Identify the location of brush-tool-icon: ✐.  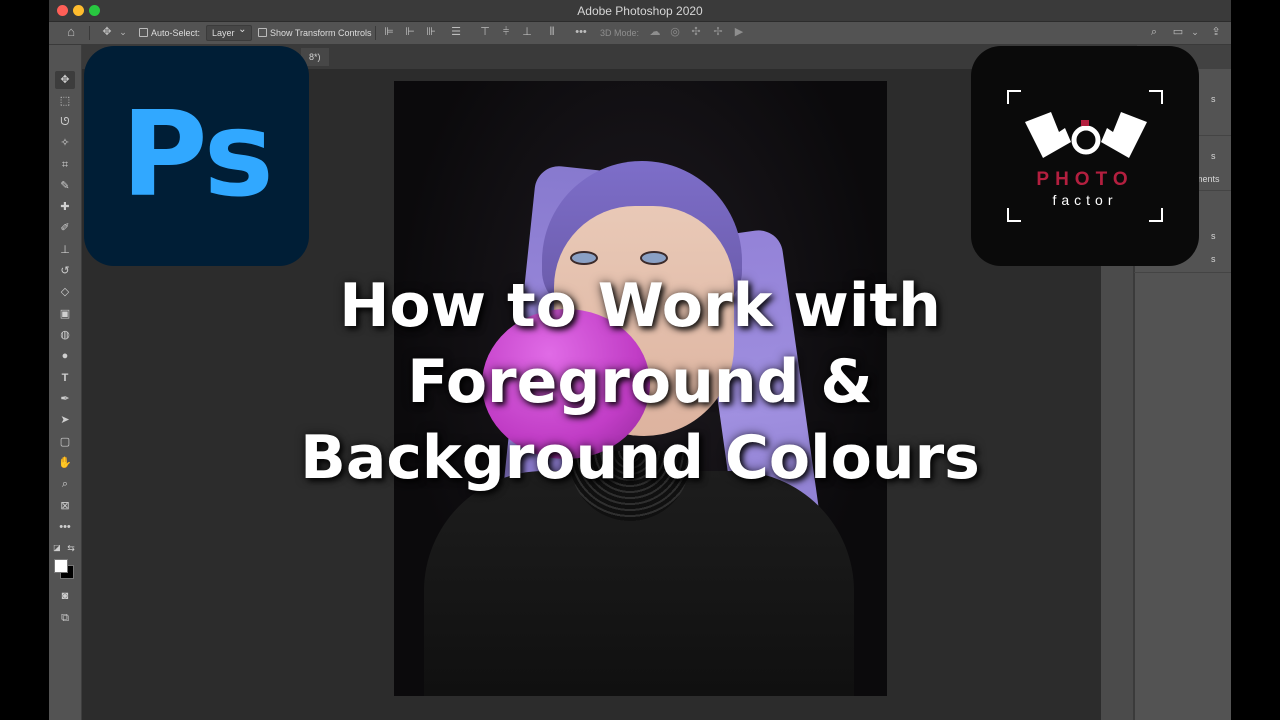
(65, 228).